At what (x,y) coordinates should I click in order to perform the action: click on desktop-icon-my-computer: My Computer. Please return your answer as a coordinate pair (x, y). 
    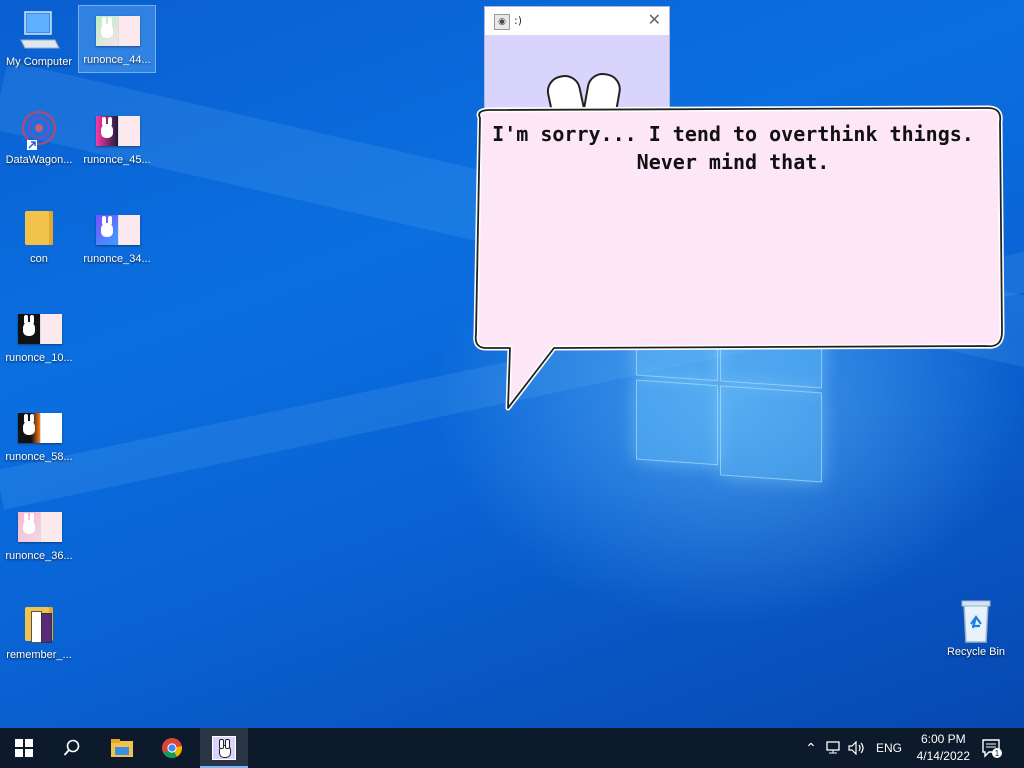
    Looking at the image, I should click on (39, 38).